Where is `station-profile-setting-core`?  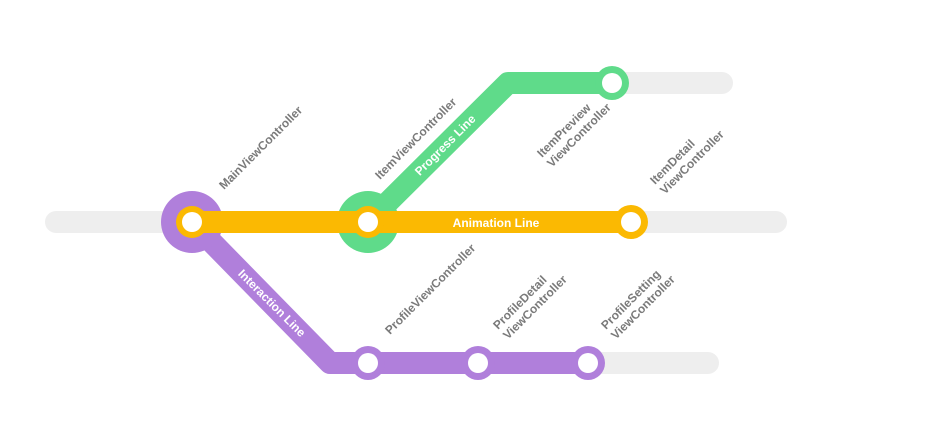 station-profile-setting-core is located at coordinates (588, 363).